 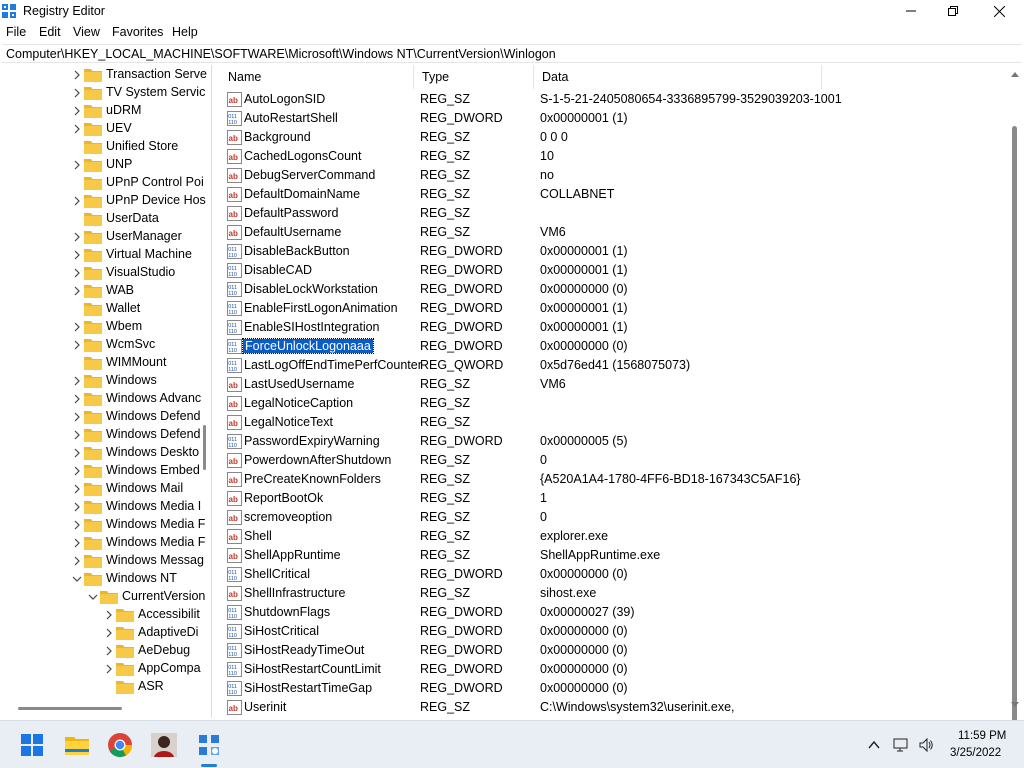 What do you see at coordinates (999, 11) in the screenshot?
I see `close-button` at bounding box center [999, 11].